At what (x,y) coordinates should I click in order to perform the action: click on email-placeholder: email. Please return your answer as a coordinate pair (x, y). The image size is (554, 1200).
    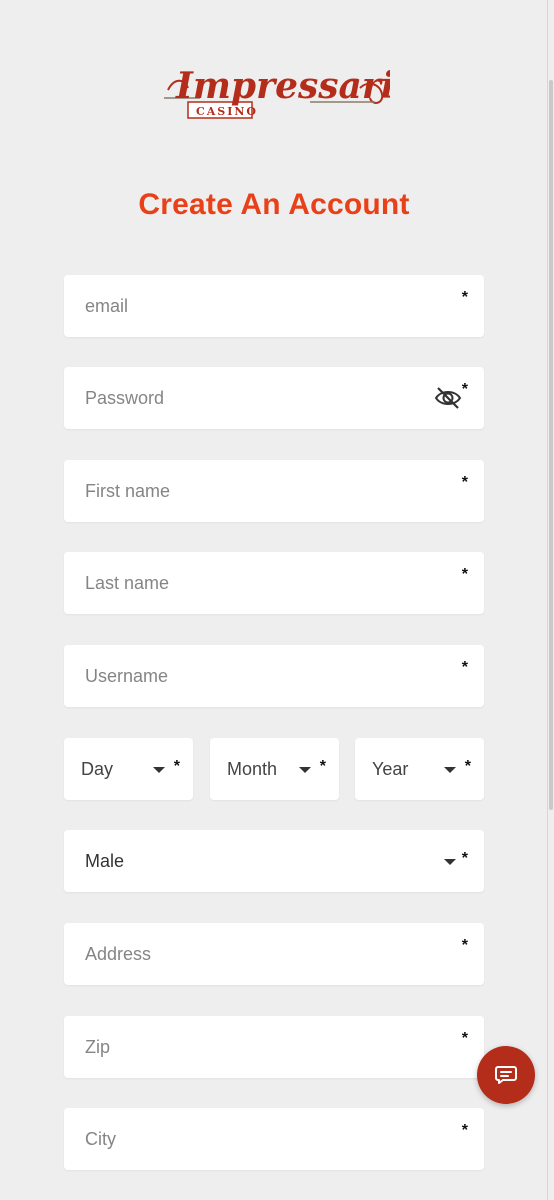
    Looking at the image, I should click on (107, 306).